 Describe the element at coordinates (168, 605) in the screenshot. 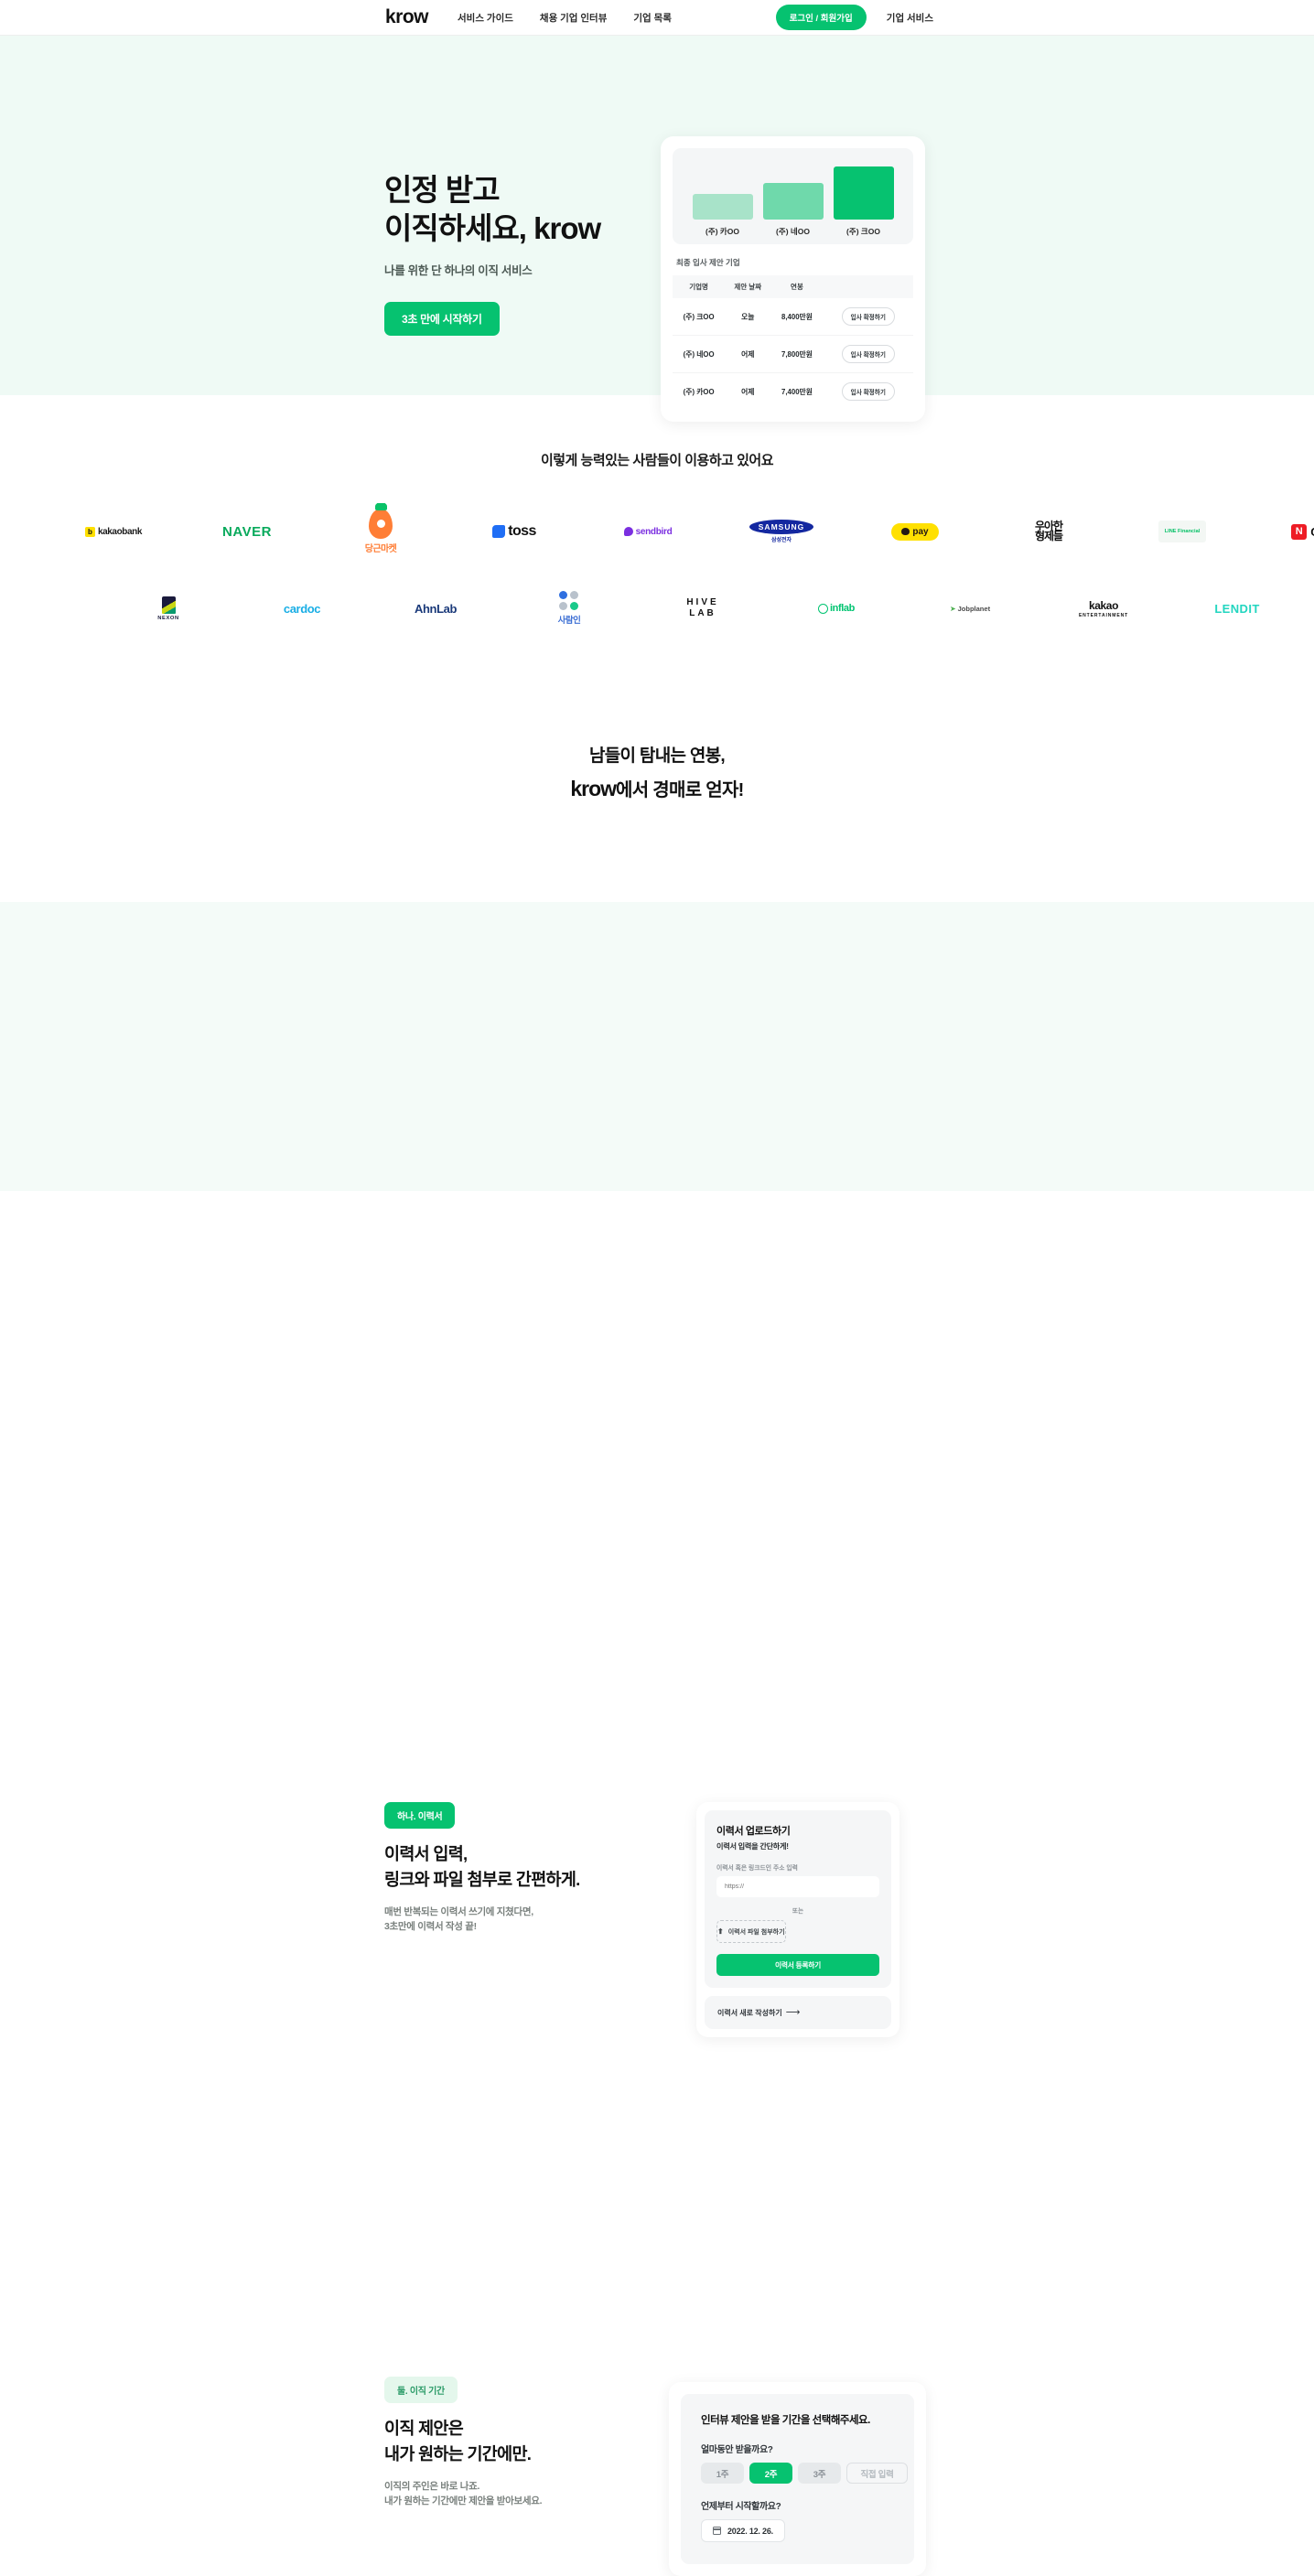

I see `nexon-mark-icon` at that location.